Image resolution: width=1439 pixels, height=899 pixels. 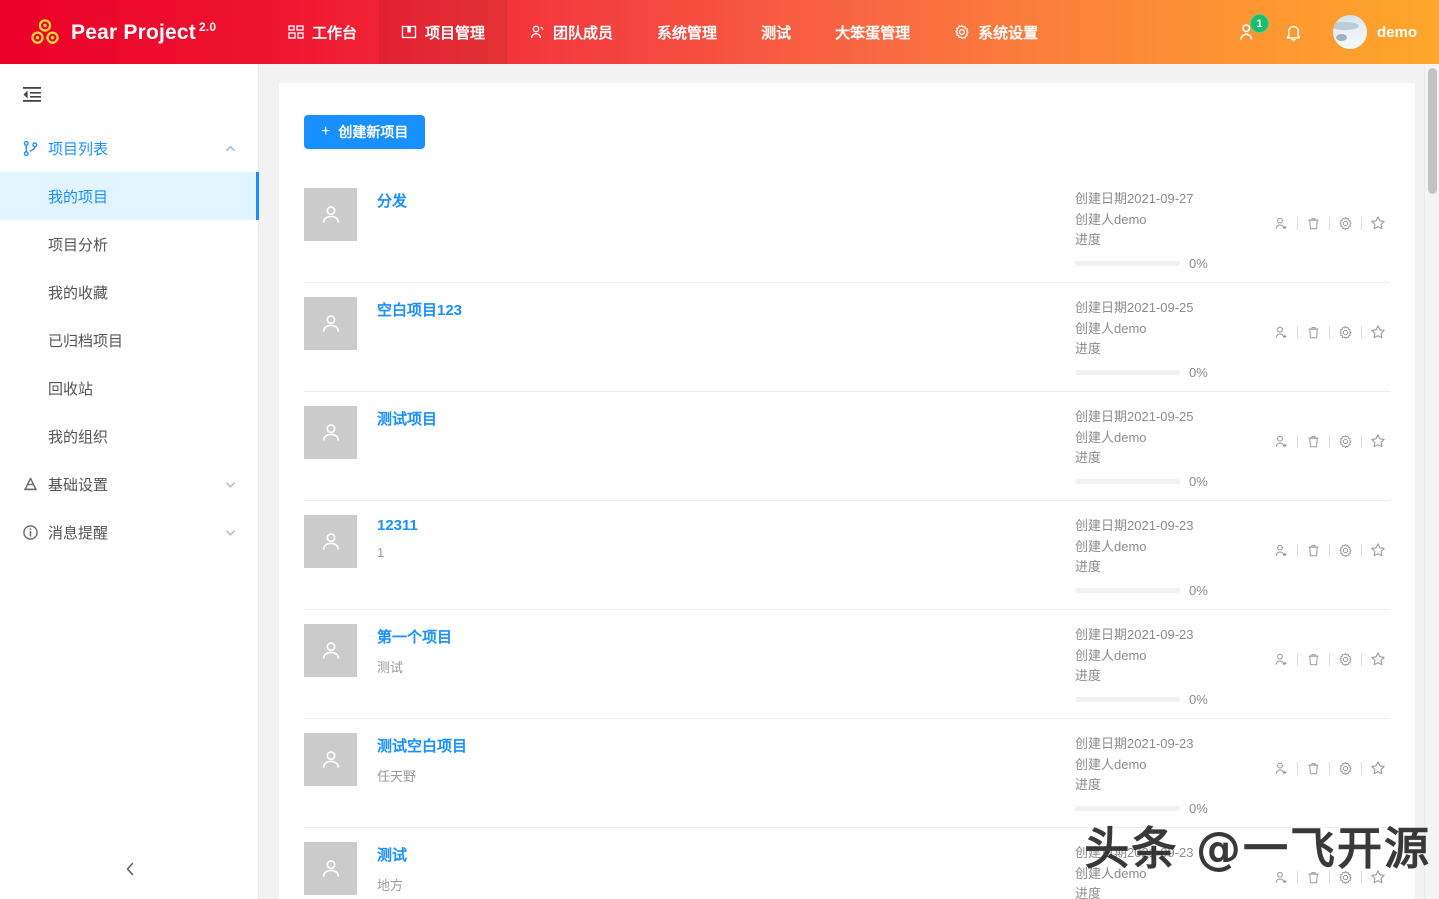 What do you see at coordinates (129, 436) in the screenshot?
I see `sidebar-item-my-organization: 我的组织` at bounding box center [129, 436].